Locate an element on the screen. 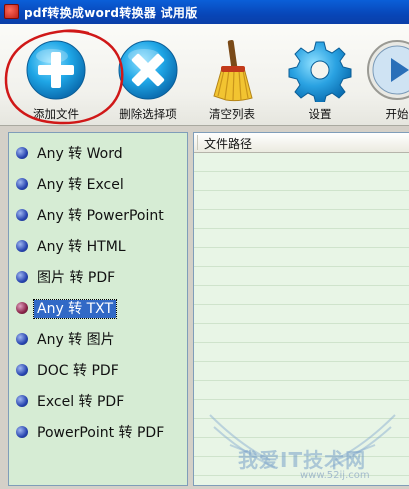  conversion-item: Any 转 图片 is located at coordinates (98, 340).